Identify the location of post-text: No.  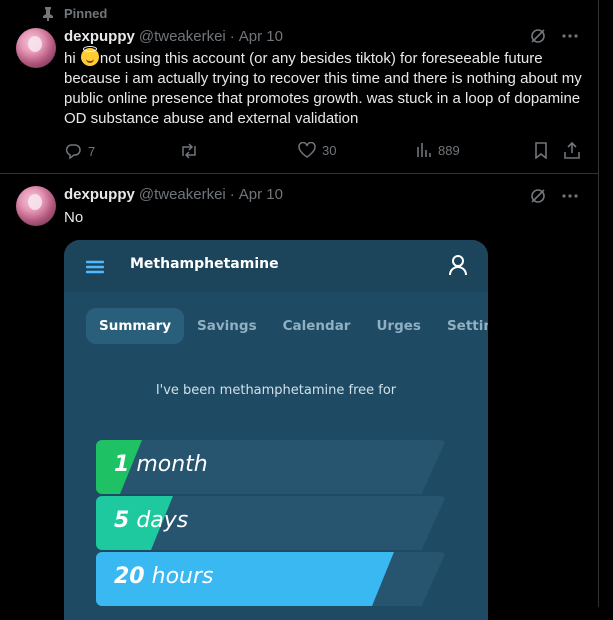
(74, 217).